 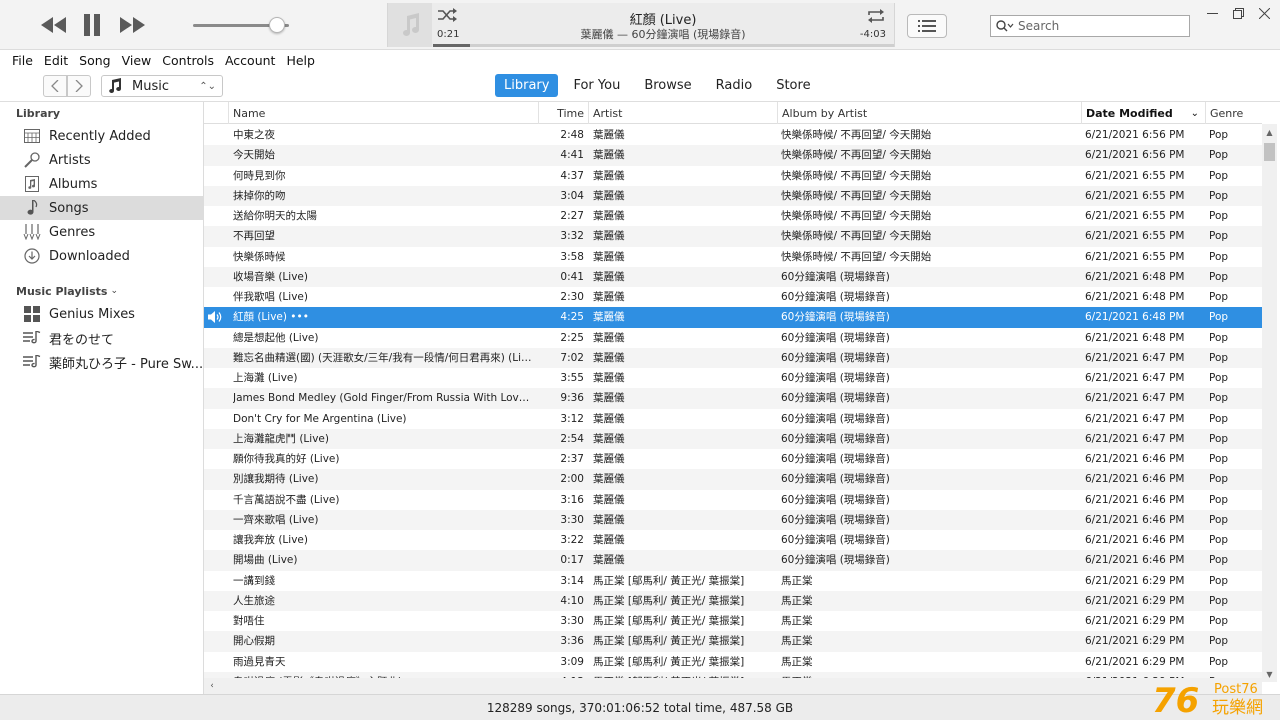 I want to click on music-note-icon, so click(x=32, y=208).